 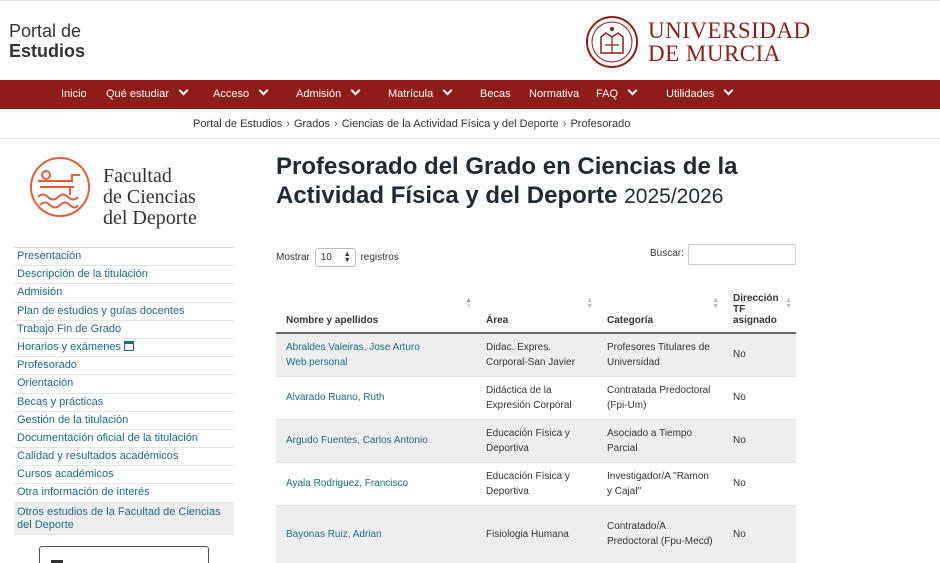 What do you see at coordinates (495, 94) in the screenshot?
I see `nav-item-becas: Becas` at bounding box center [495, 94].